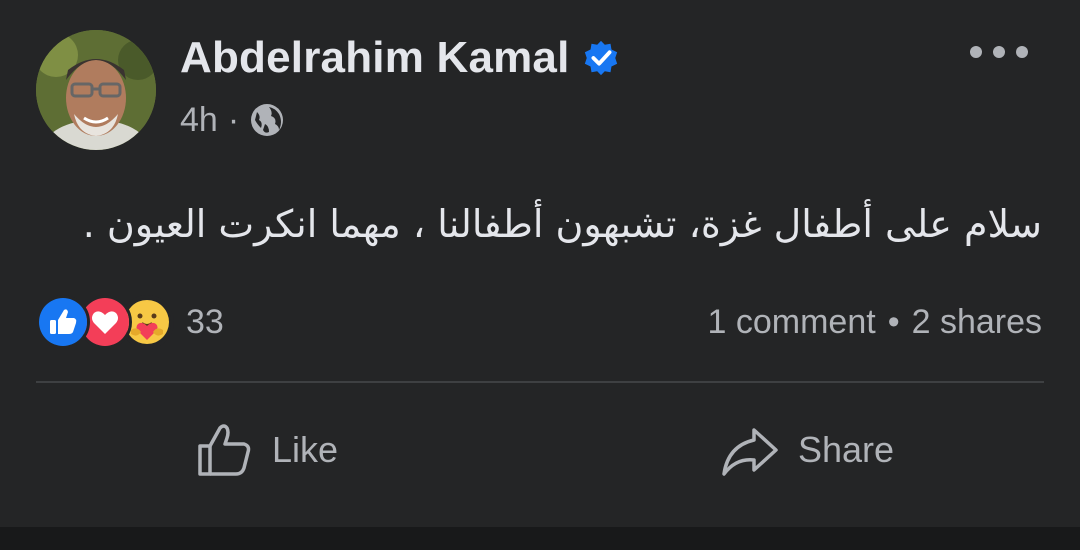  I want to click on author-name: Abdelrahim Kamal, so click(400, 58).